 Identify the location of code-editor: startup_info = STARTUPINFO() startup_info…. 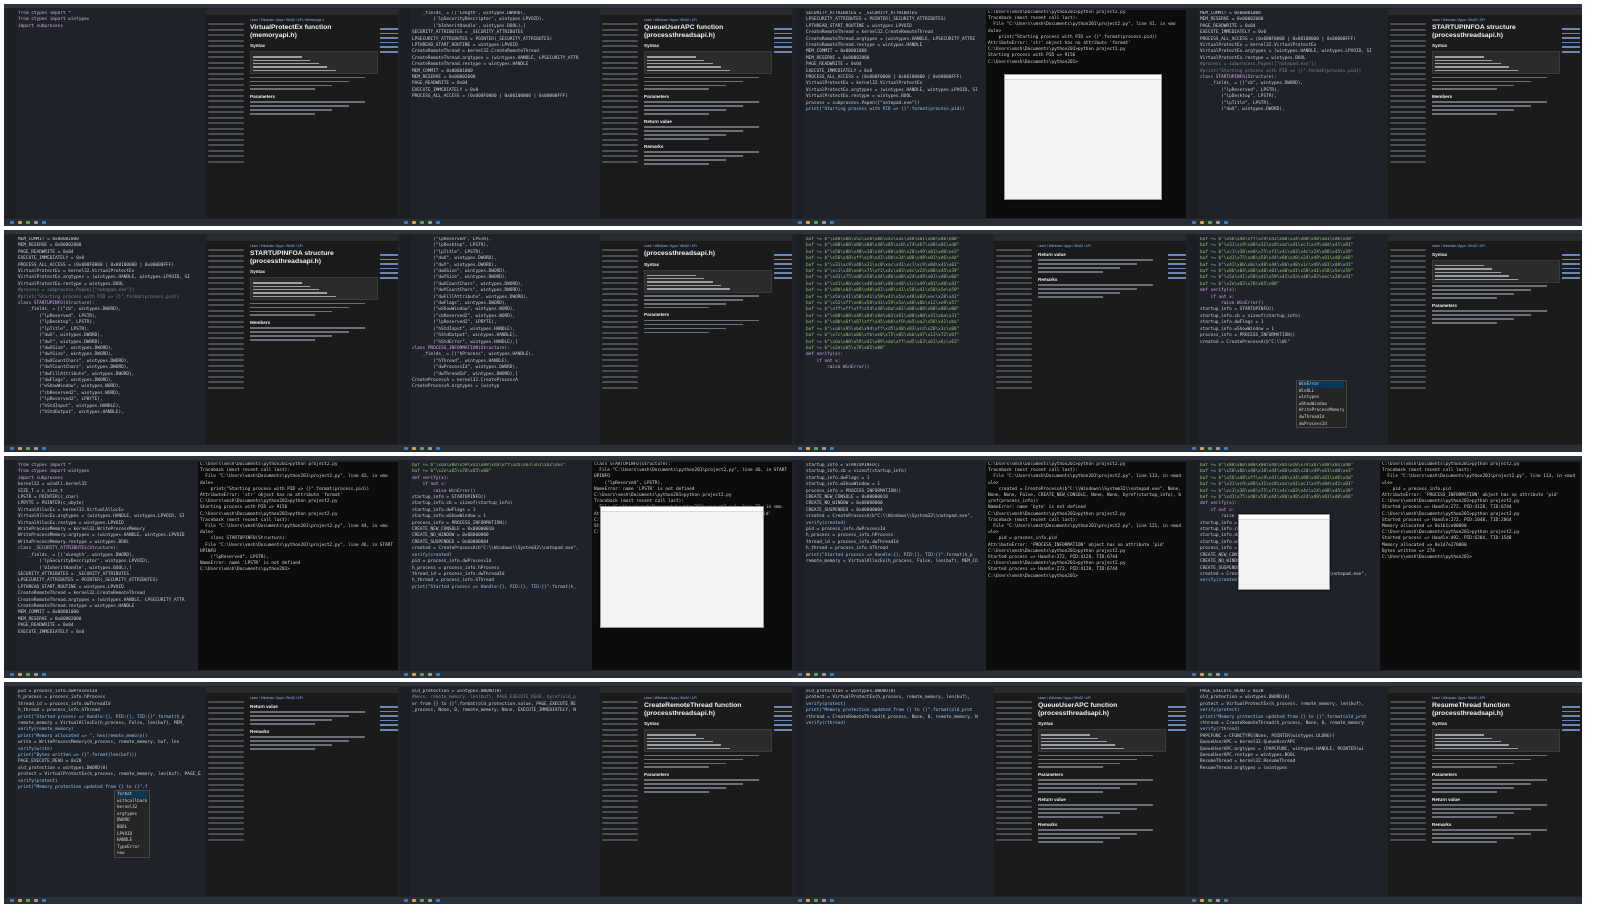
(889, 565).